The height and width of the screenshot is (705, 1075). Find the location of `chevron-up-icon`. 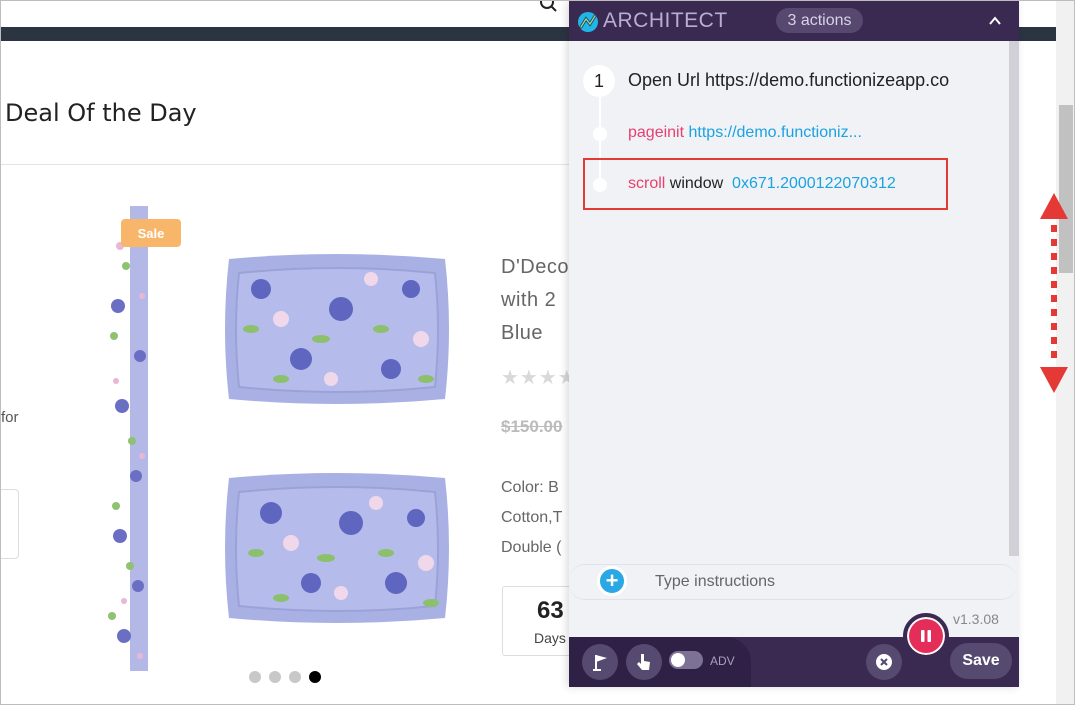

chevron-up-icon is located at coordinates (995, 21).